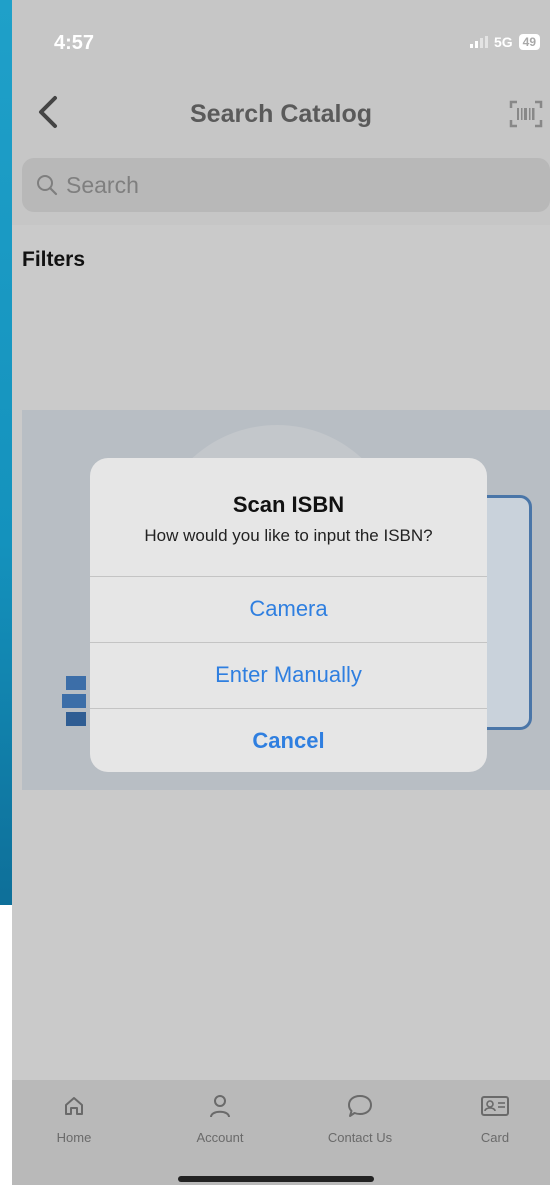 The height and width of the screenshot is (1185, 550). I want to click on search-icon, so click(47, 185).